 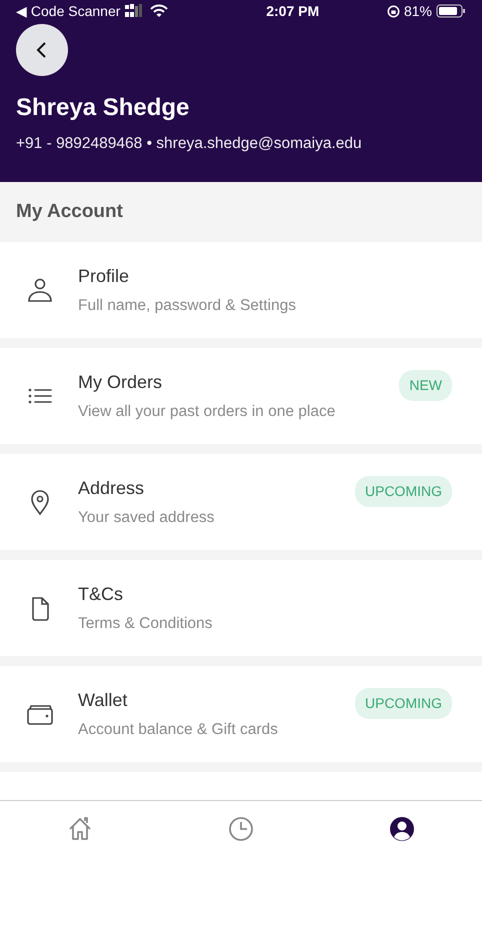 What do you see at coordinates (425, 385) in the screenshot?
I see `status-tag: NEW` at bounding box center [425, 385].